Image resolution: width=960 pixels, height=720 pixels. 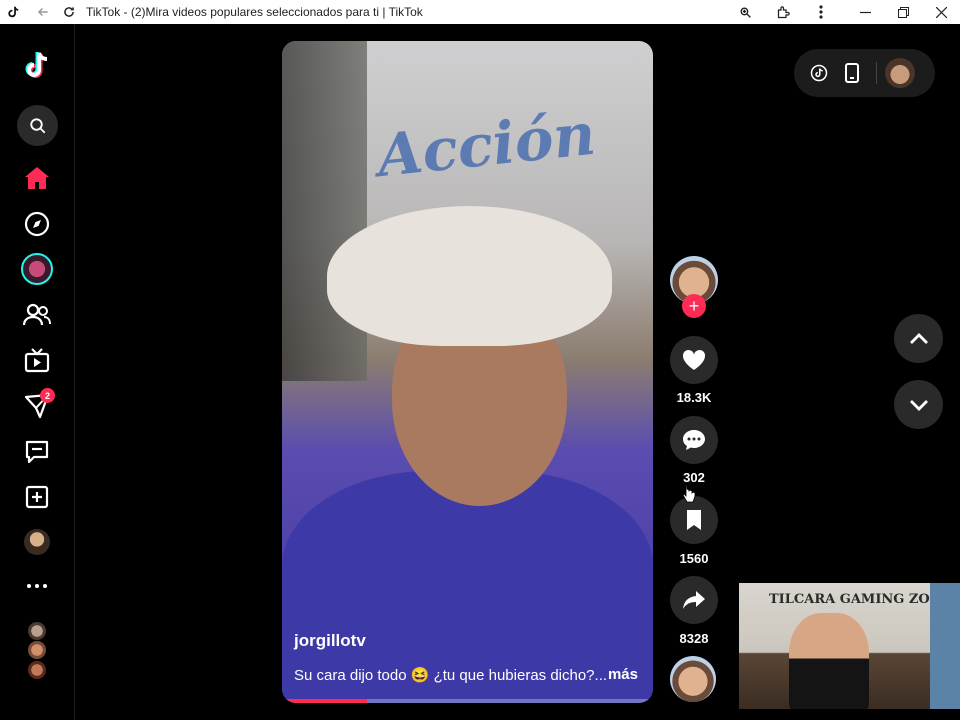 I want to click on reload-icon, so click(x=69, y=12).